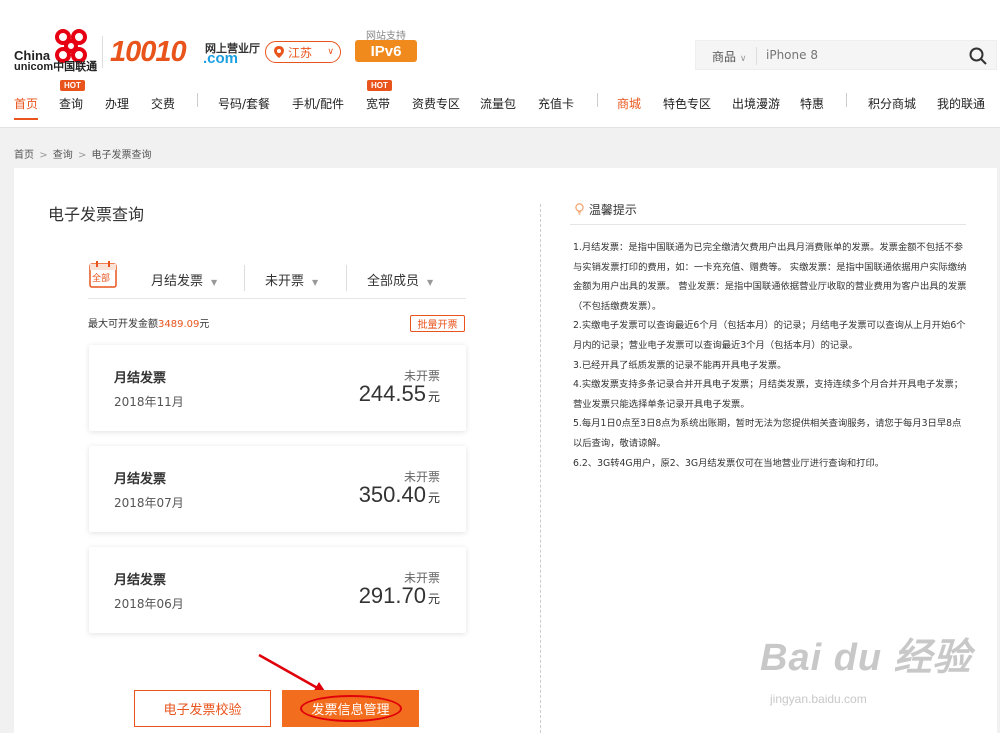 This screenshot has height=733, width=1000. What do you see at coordinates (244, 103) in the screenshot?
I see `nav-number-plan: 号码/套餐` at bounding box center [244, 103].